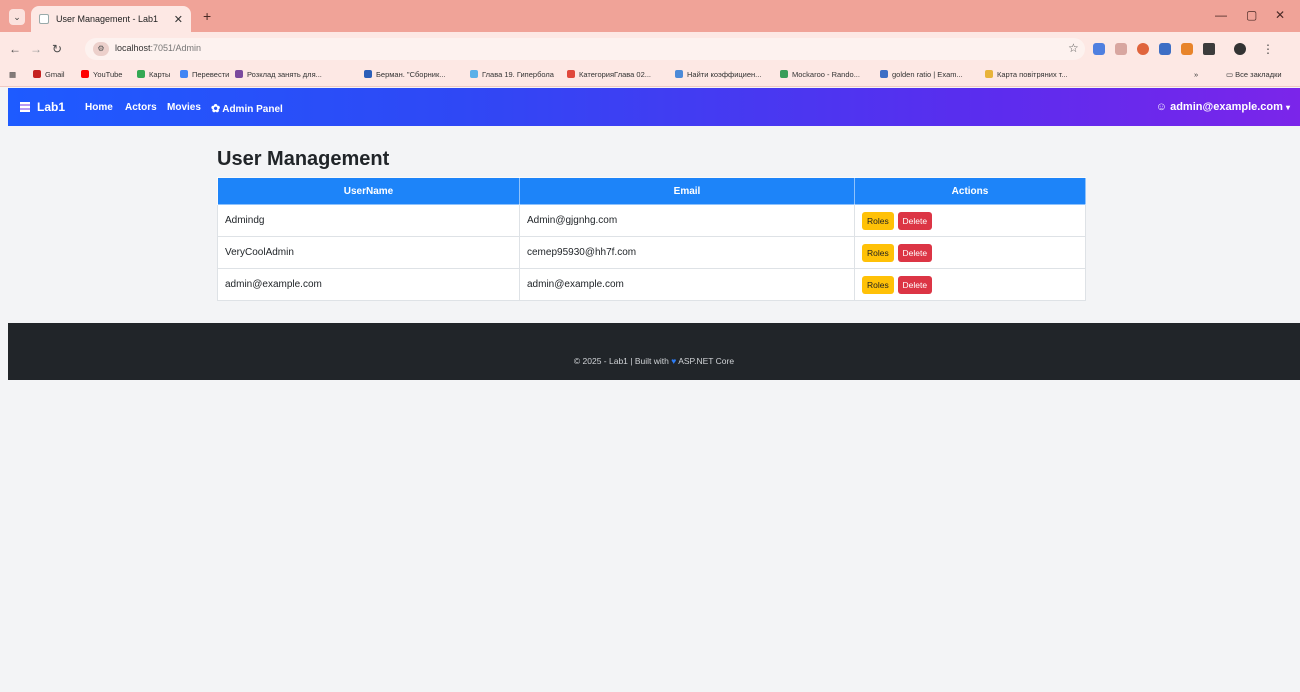 The image size is (1300, 692). I want to click on schedule-icon, so click(239, 74).